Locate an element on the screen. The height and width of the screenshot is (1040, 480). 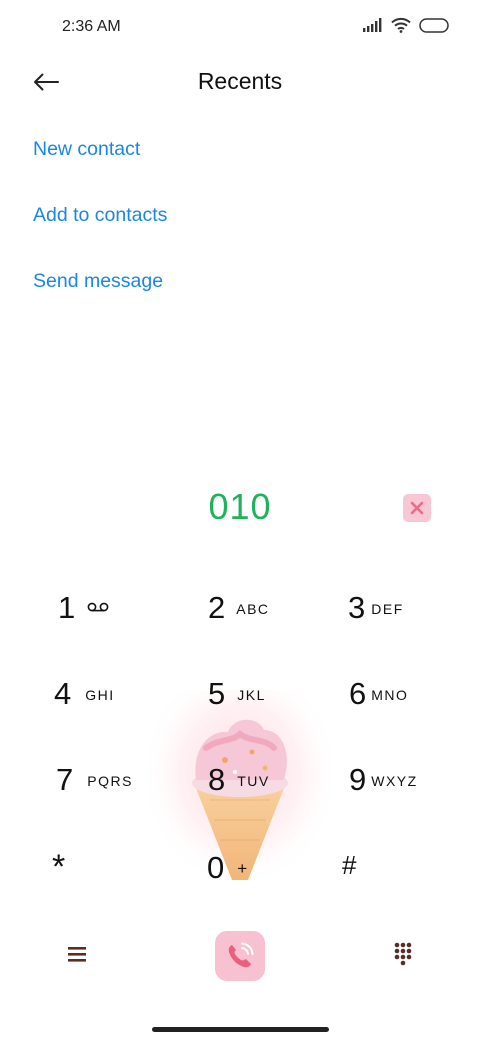
dialpad-button is located at coordinates (403, 955).